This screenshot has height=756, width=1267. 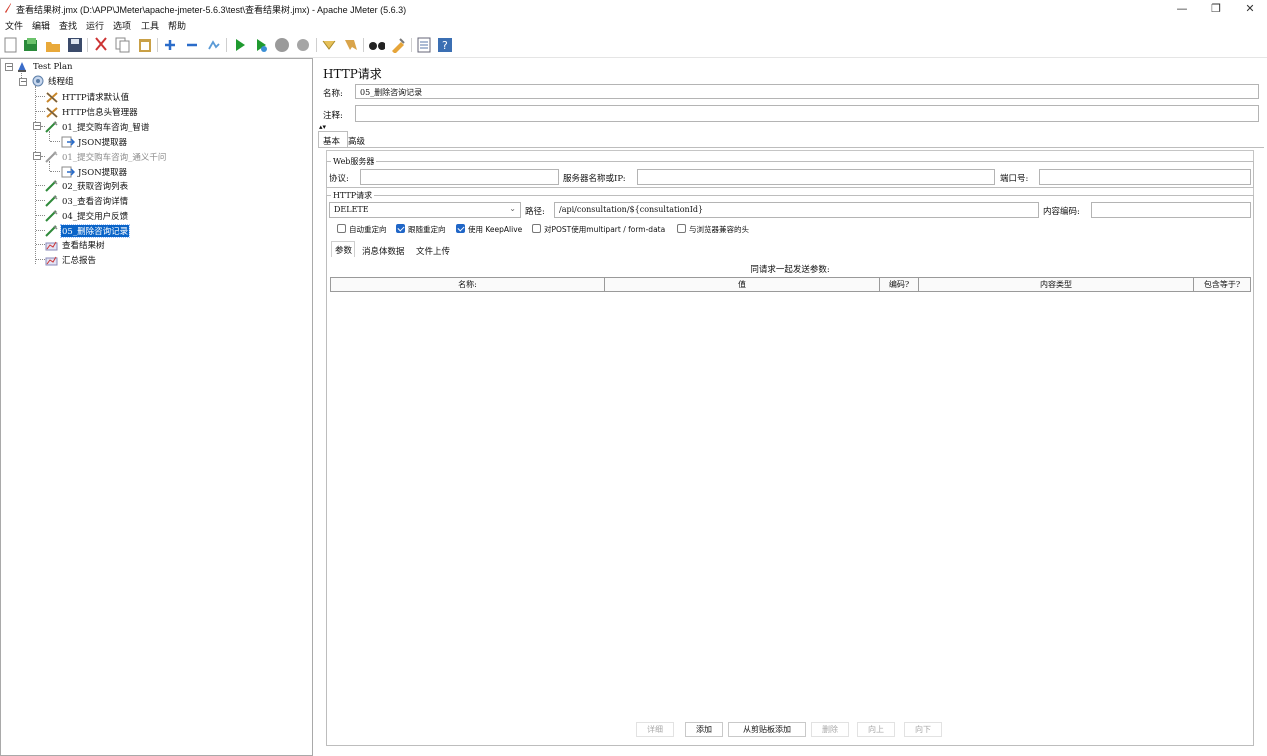 What do you see at coordinates (796, 210) in the screenshot?
I see `path-field: /api/consultation/${consultationId}` at bounding box center [796, 210].